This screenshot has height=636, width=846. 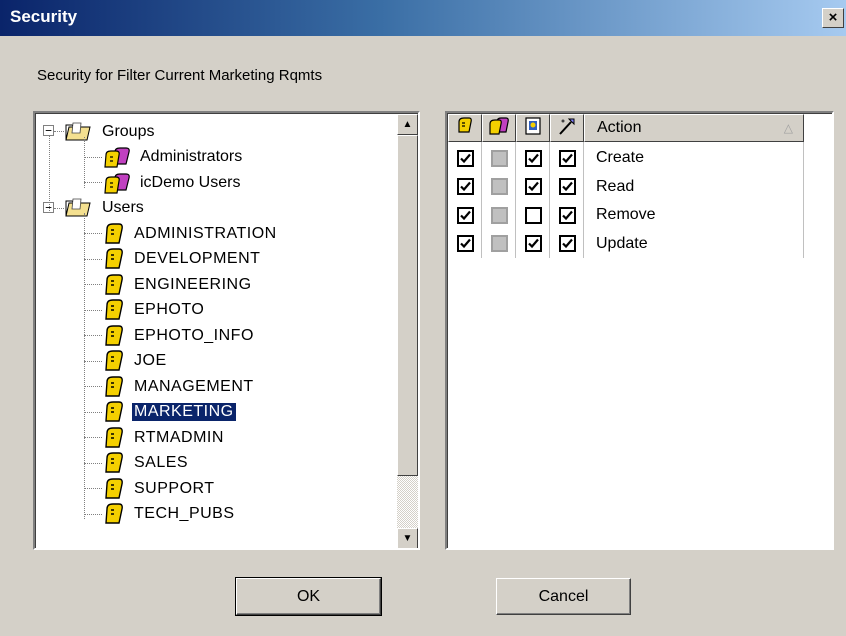 What do you see at coordinates (620, 157) in the screenshot?
I see `action-label: Create` at bounding box center [620, 157].